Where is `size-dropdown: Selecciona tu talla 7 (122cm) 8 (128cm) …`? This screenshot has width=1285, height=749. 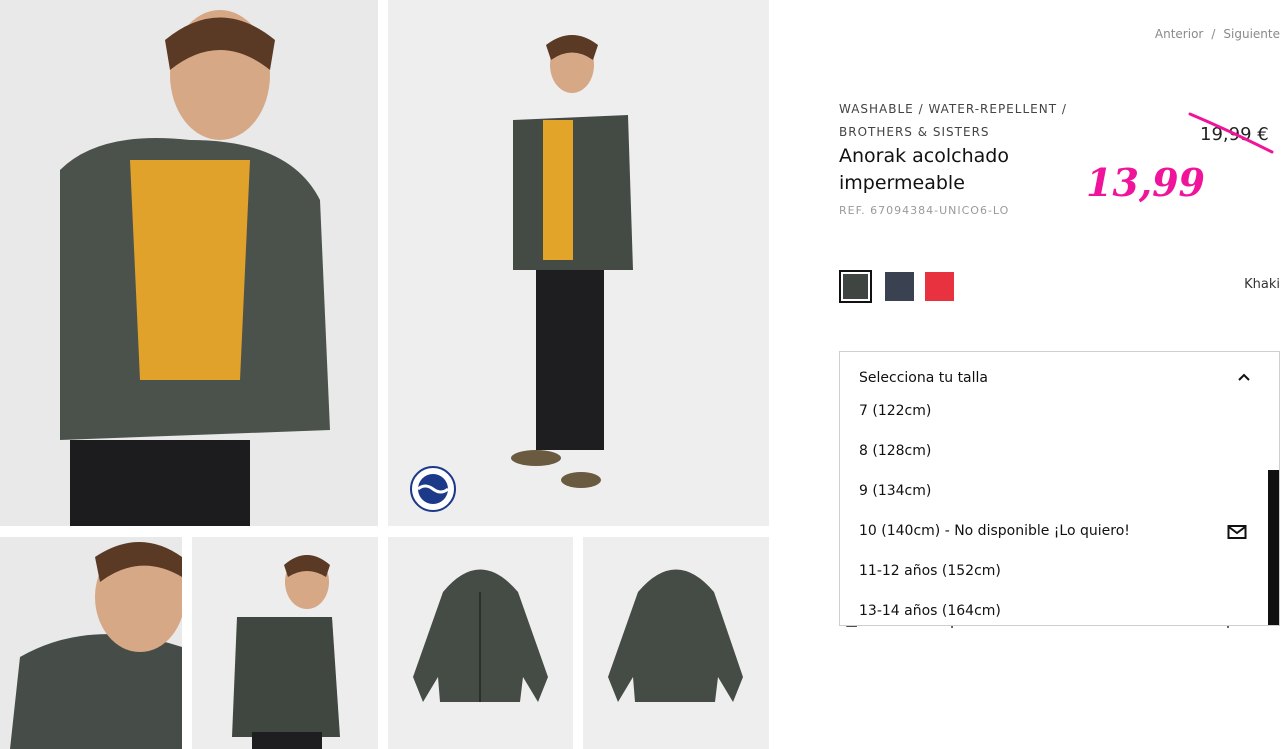
size-dropdown: Selecciona tu talla 7 (122cm) 8 (128cm) … is located at coordinates (1059, 488).